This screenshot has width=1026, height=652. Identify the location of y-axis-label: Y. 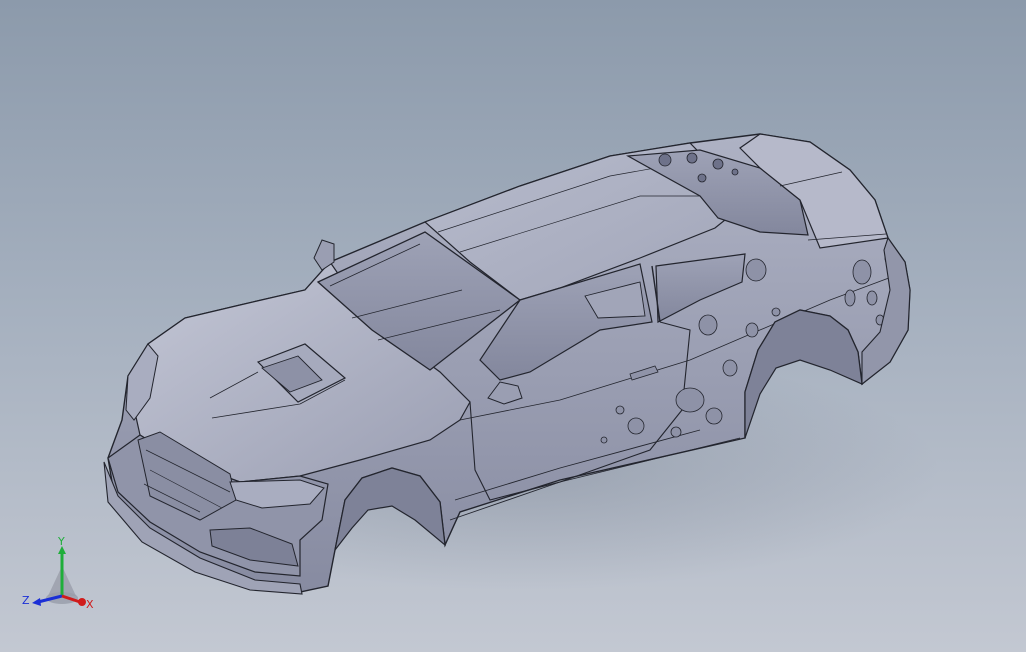
(61, 542).